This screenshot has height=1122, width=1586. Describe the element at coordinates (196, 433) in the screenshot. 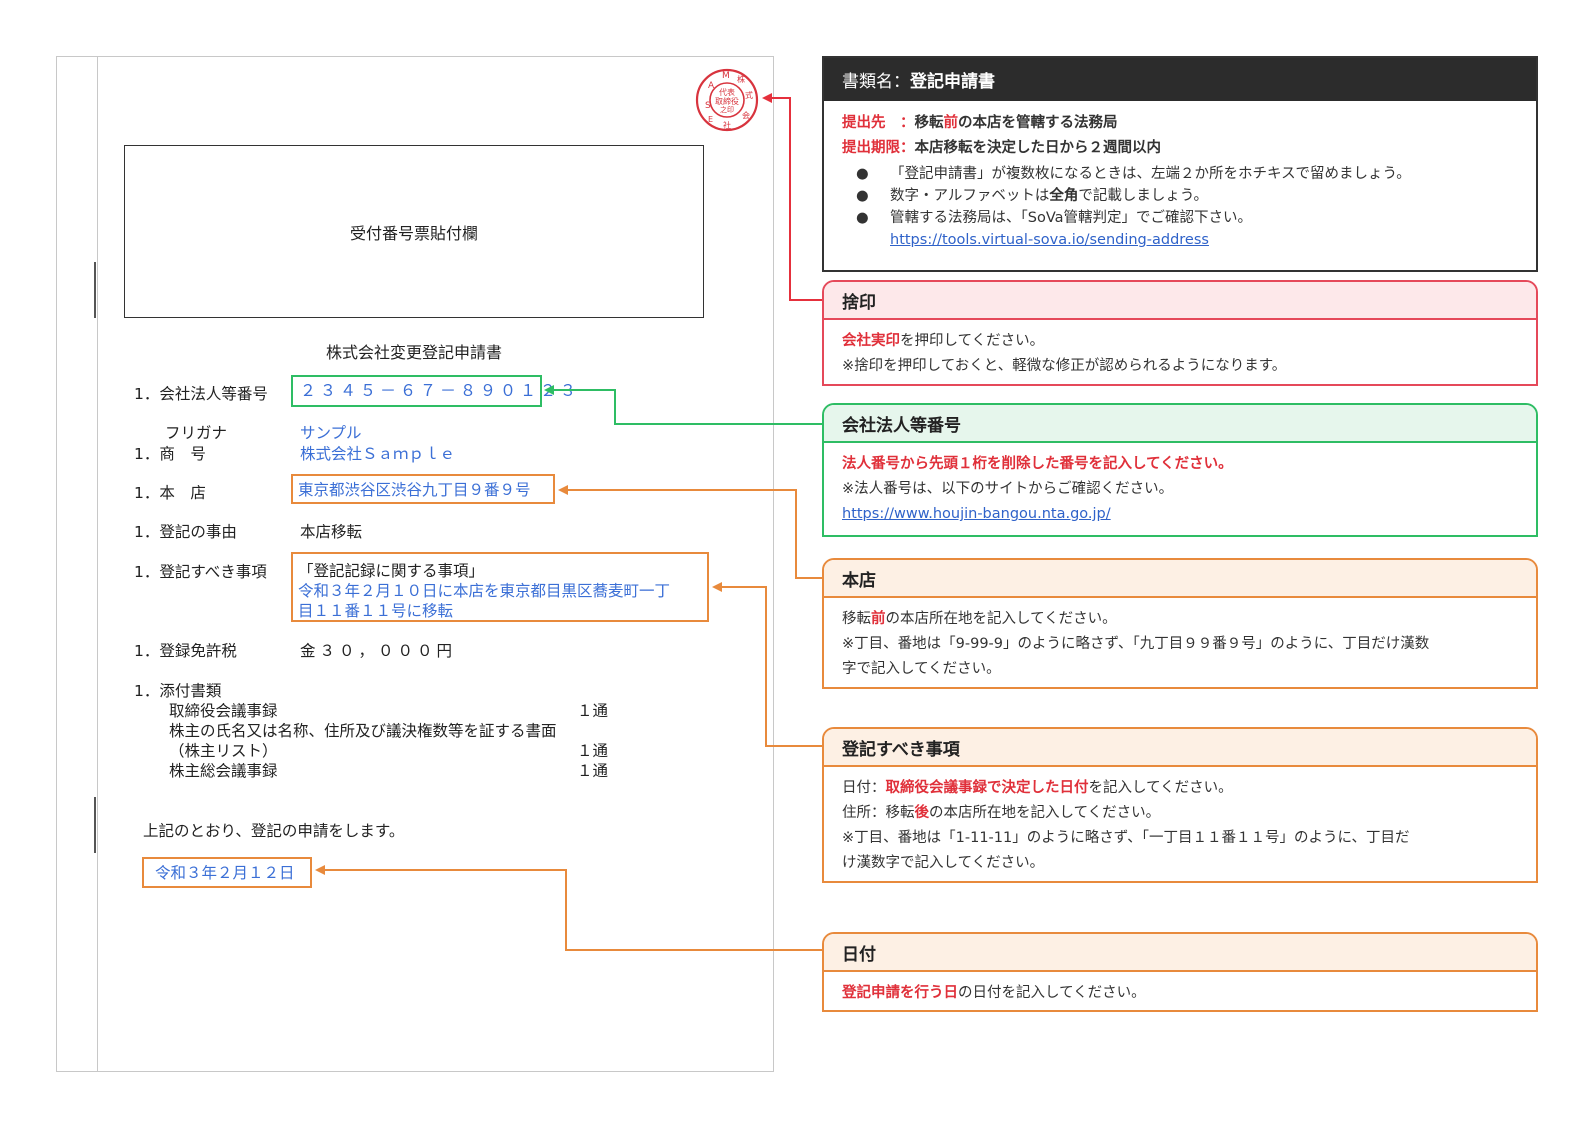

I see `furigana-label: フリガナ` at that location.